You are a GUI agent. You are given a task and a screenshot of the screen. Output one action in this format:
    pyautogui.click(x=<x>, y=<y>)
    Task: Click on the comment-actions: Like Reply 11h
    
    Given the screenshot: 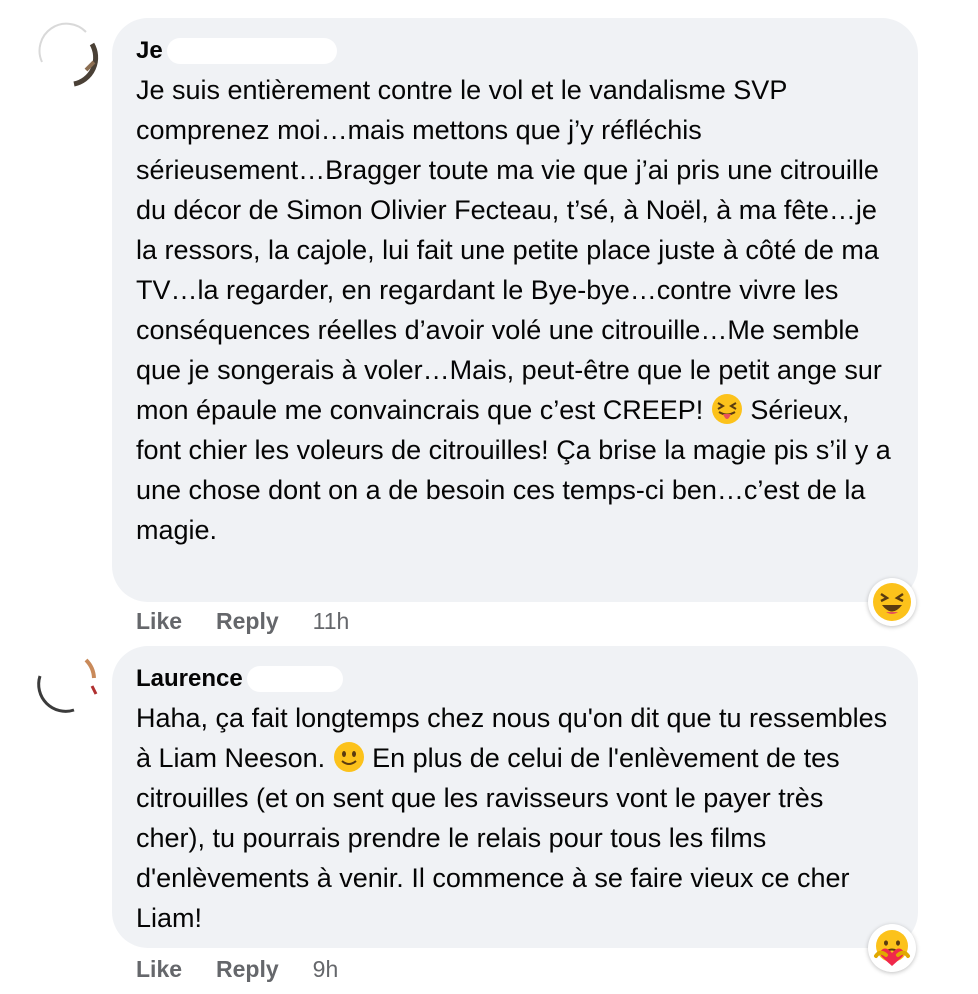 What is the action you would take?
    pyautogui.click(x=242, y=621)
    